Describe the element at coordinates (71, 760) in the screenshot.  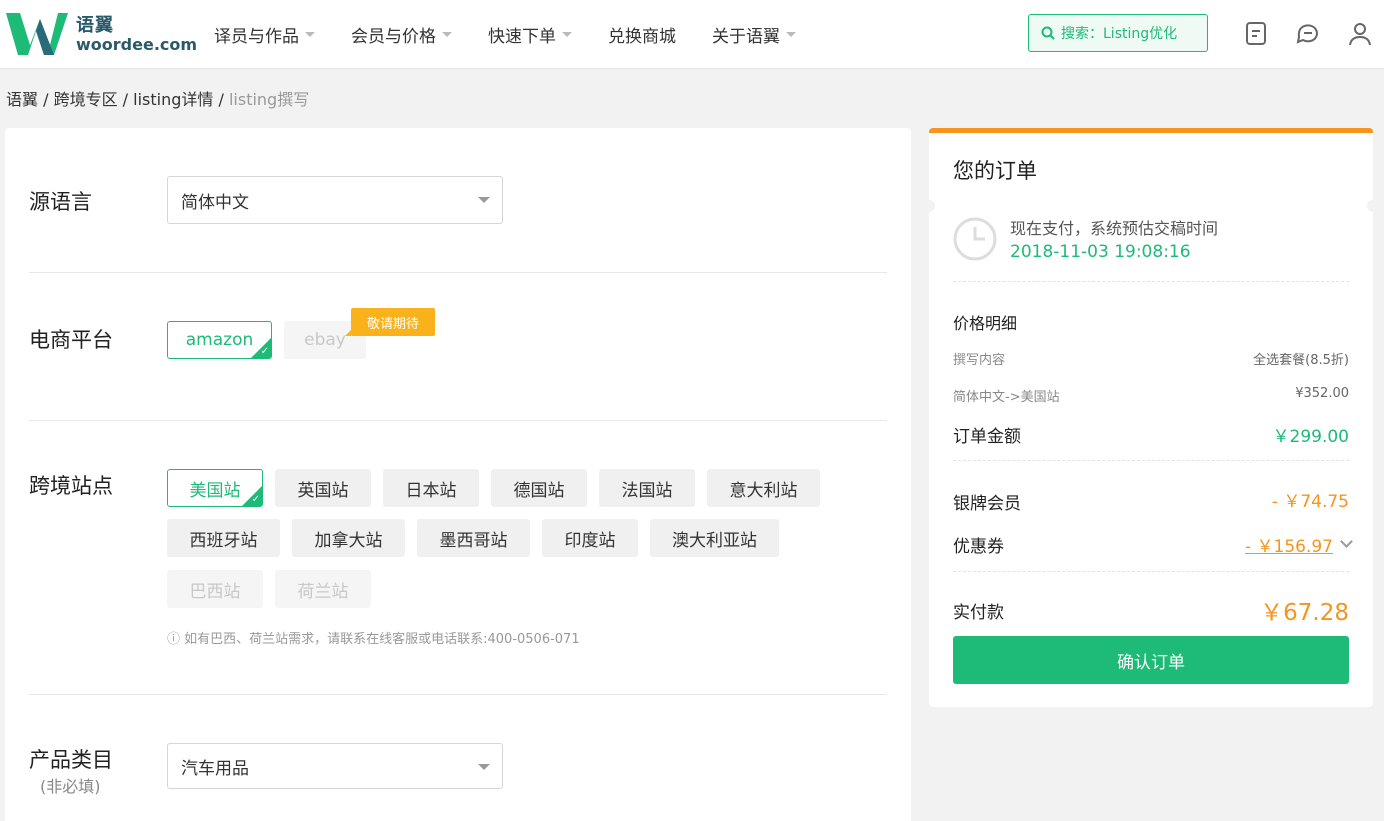
I see `category-label: 产品类目` at that location.